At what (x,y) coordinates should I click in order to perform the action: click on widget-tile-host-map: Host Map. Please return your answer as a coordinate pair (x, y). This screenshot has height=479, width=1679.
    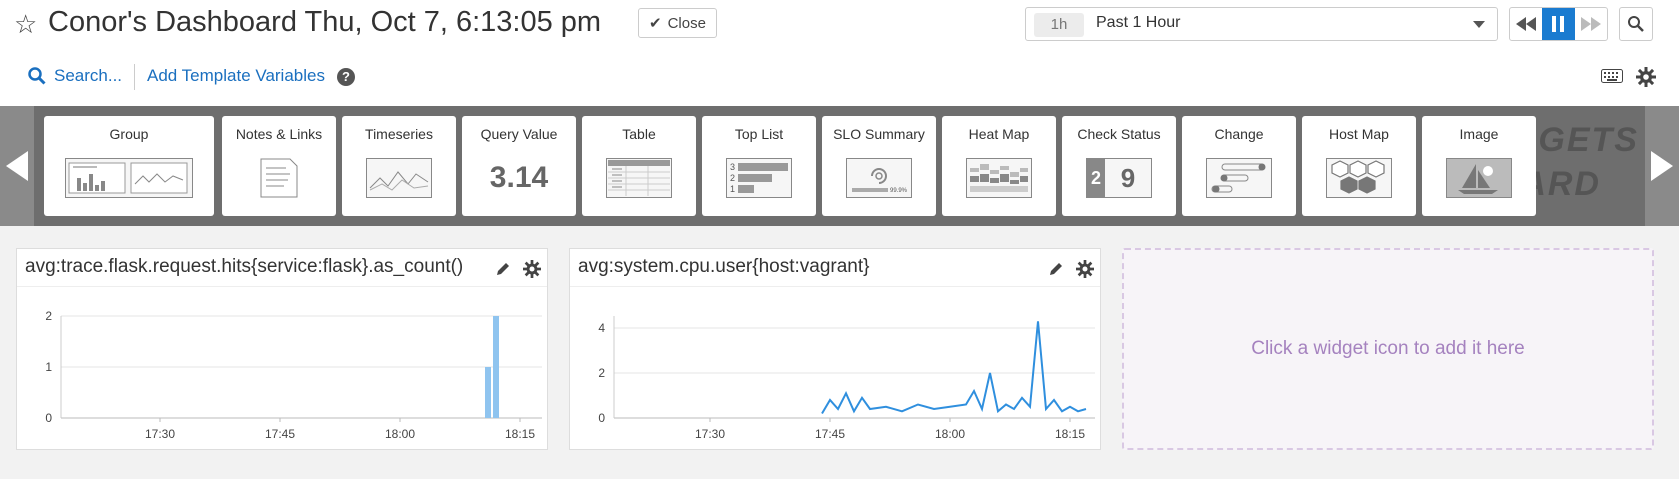
    Looking at the image, I should click on (1359, 166).